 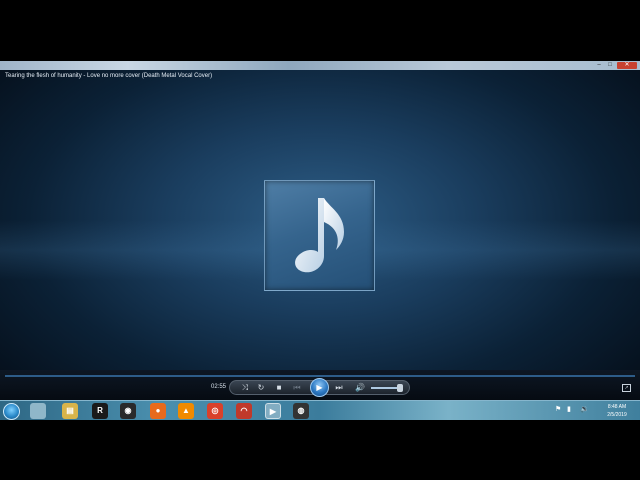 What do you see at coordinates (384, 388) in the screenshot?
I see `volume-level` at bounding box center [384, 388].